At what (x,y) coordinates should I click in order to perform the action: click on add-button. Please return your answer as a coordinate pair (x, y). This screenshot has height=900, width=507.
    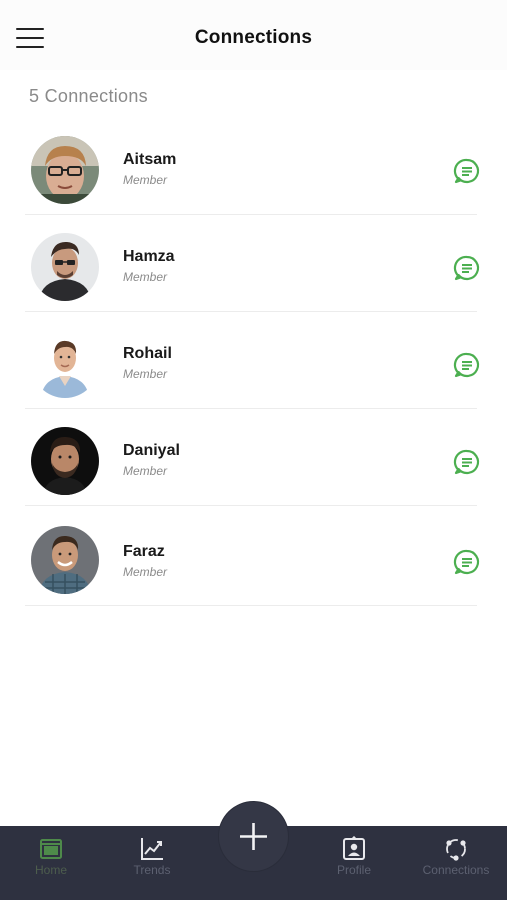
    Looking at the image, I should click on (253, 836).